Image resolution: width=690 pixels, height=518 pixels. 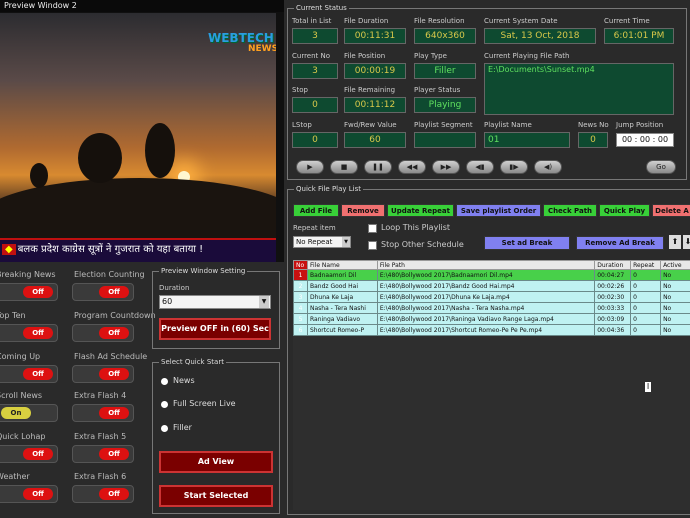 I want to click on rewind-icon: ◀◀, so click(x=412, y=167).